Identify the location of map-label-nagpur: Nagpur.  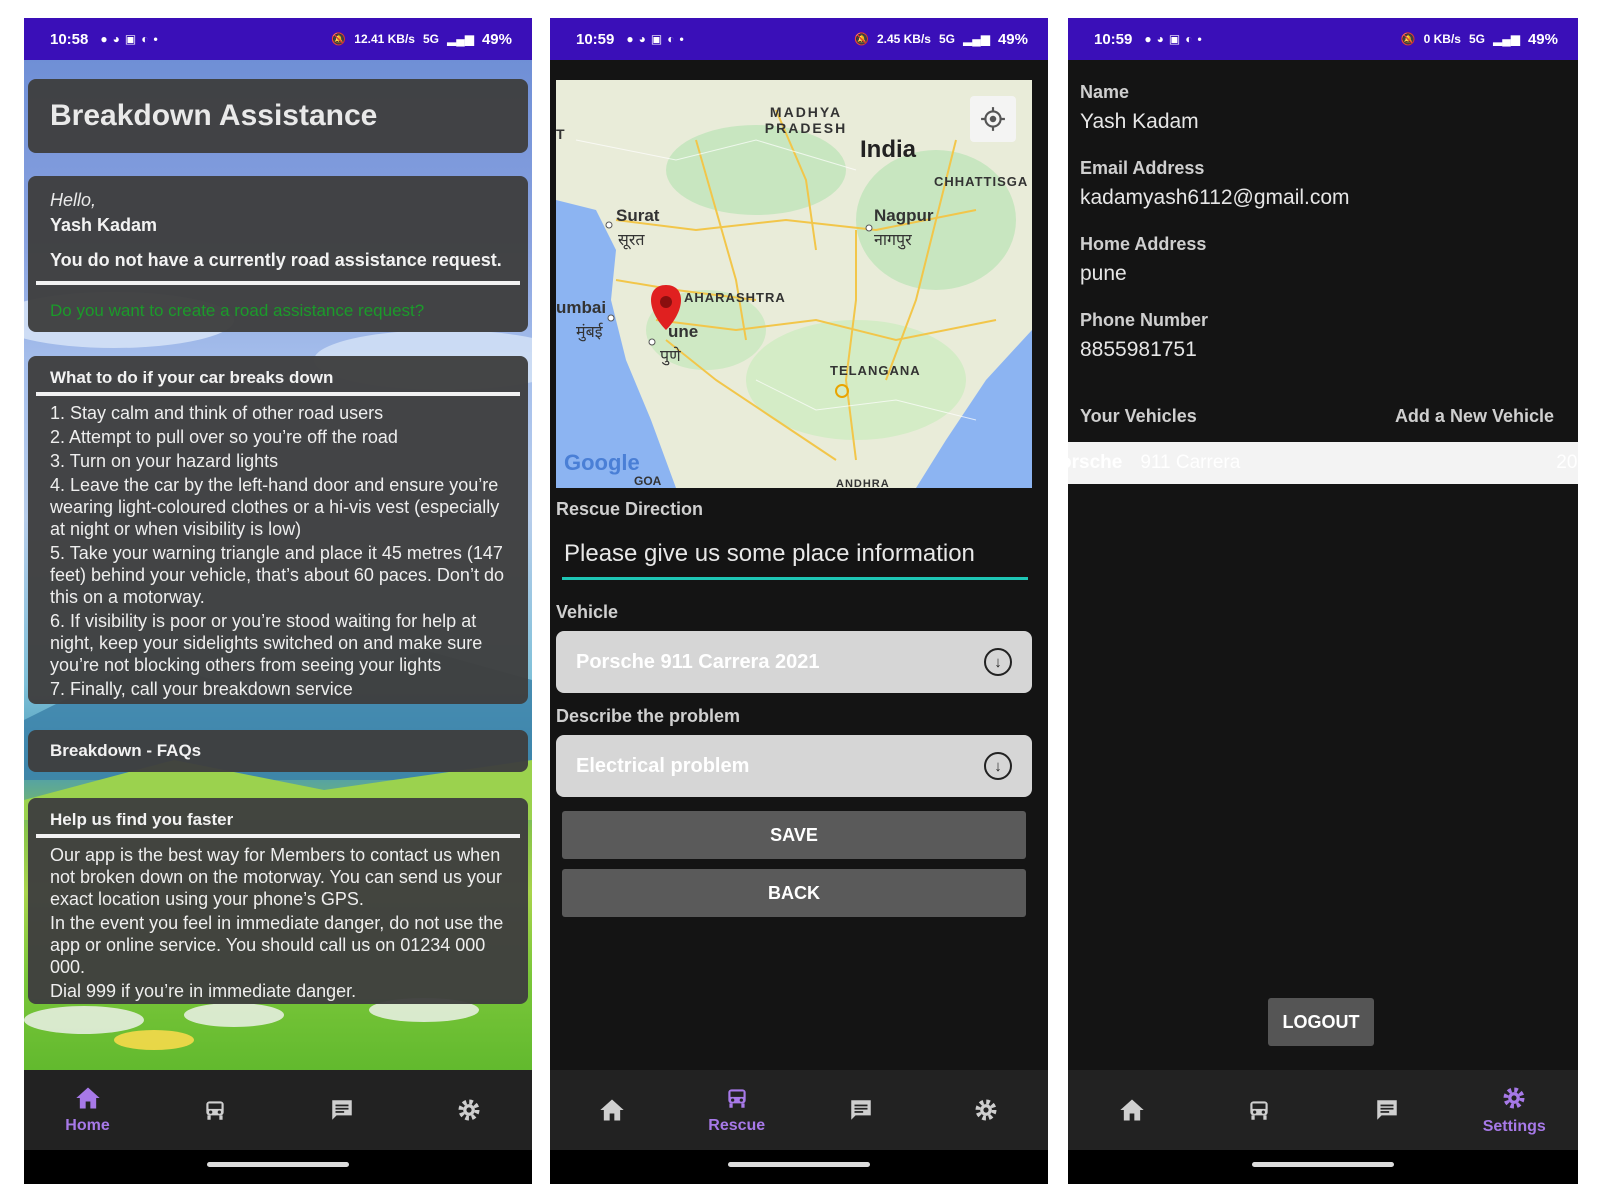
(904, 215).